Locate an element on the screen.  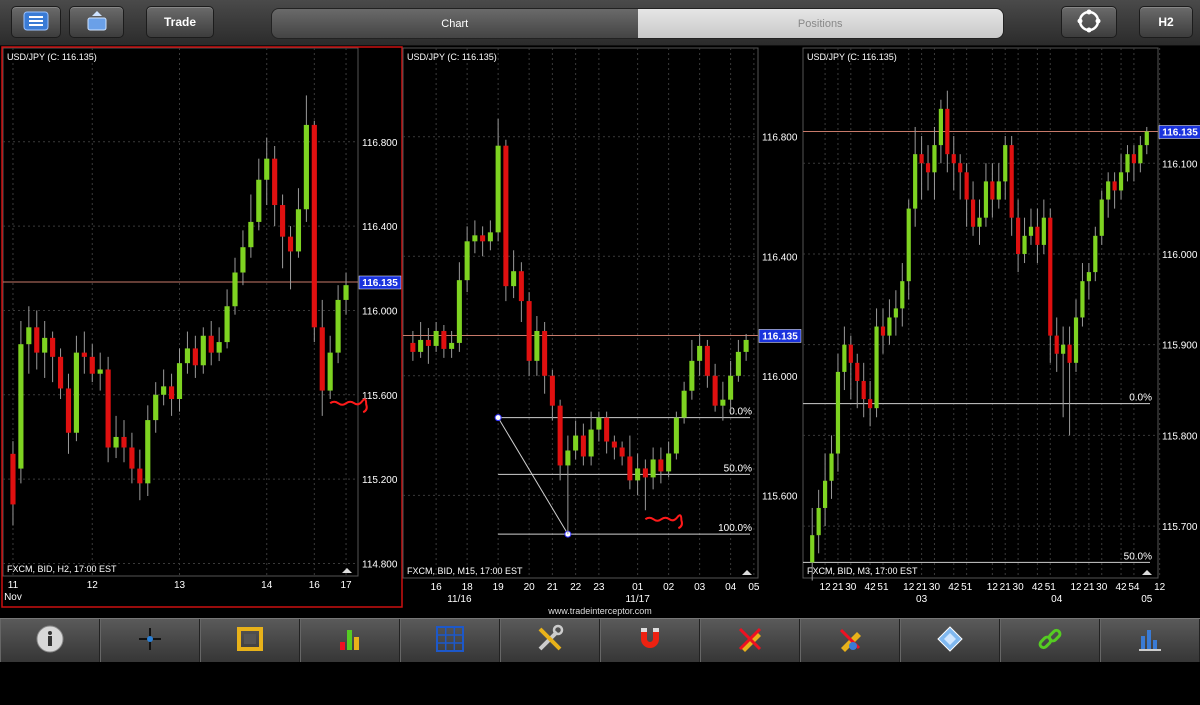
edit-button is located at coordinates (850, 641).